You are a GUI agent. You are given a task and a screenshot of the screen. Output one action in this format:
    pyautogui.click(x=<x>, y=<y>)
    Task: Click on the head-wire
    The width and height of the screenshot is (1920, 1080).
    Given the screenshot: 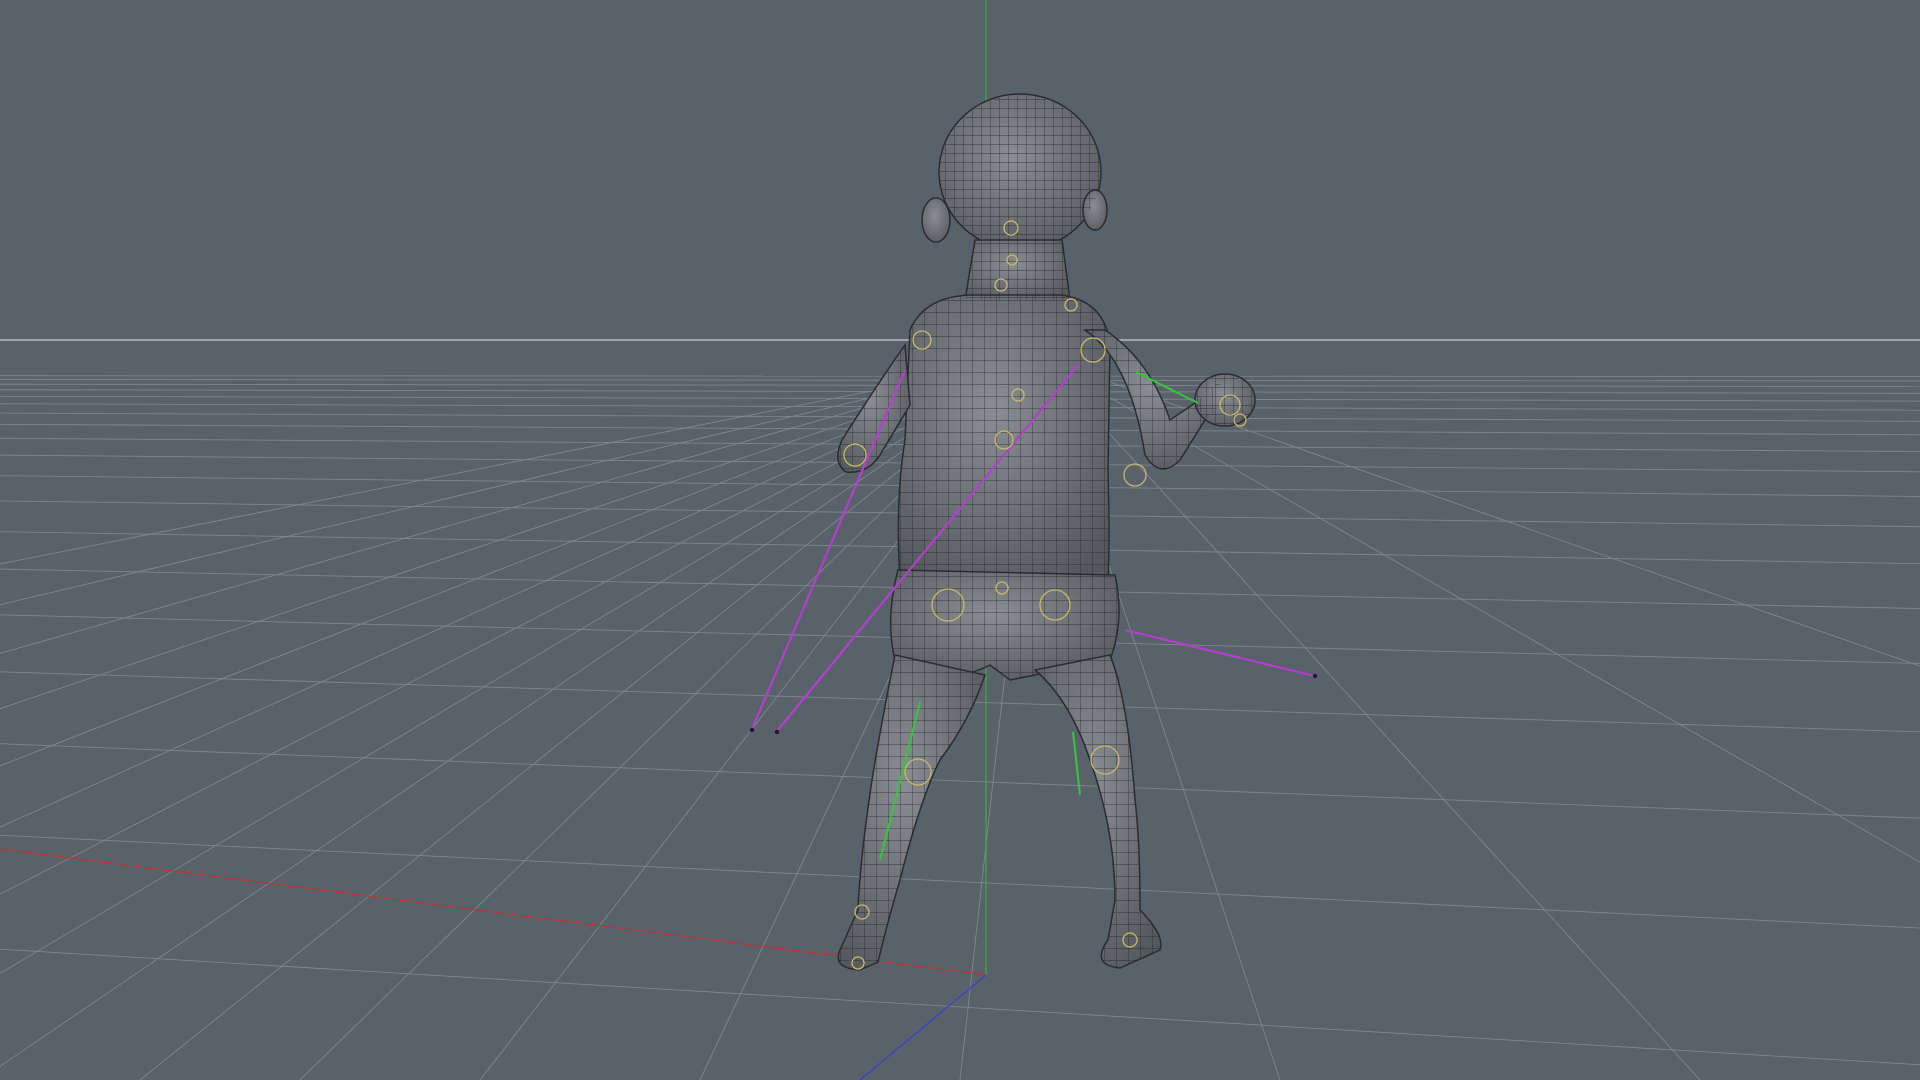 What is the action you would take?
    pyautogui.click(x=1020, y=172)
    